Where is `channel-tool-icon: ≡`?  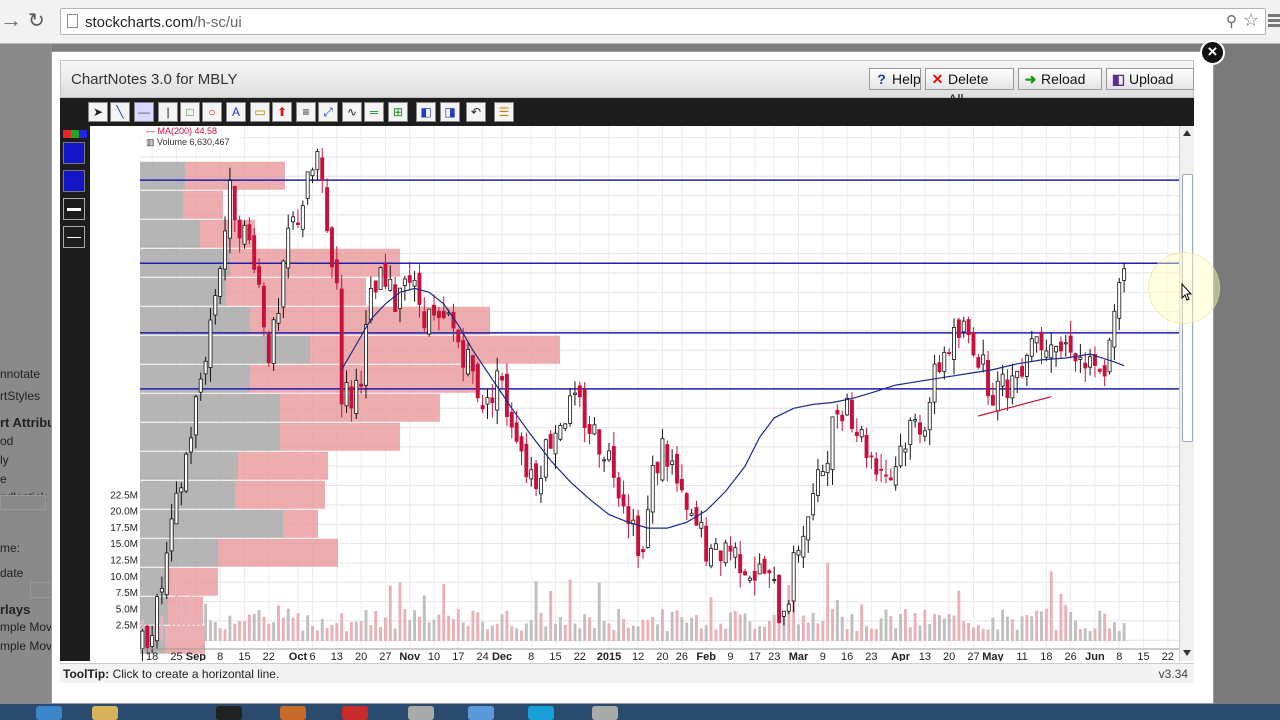
channel-tool-icon: ≡ is located at coordinates (306, 112).